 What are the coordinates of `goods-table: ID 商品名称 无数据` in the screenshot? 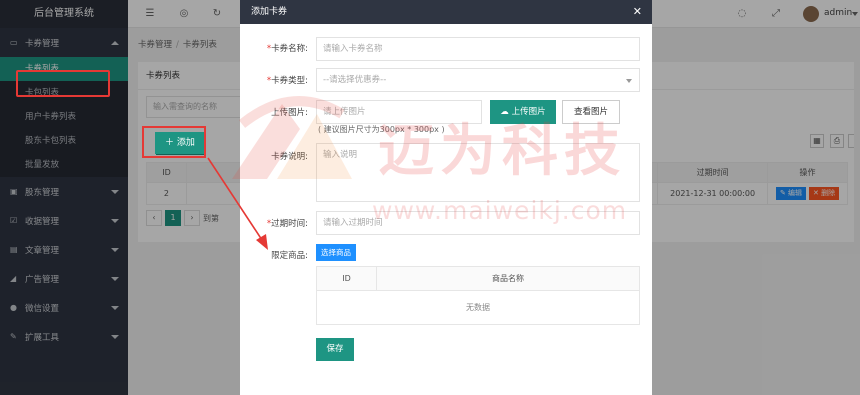 It's located at (478, 295).